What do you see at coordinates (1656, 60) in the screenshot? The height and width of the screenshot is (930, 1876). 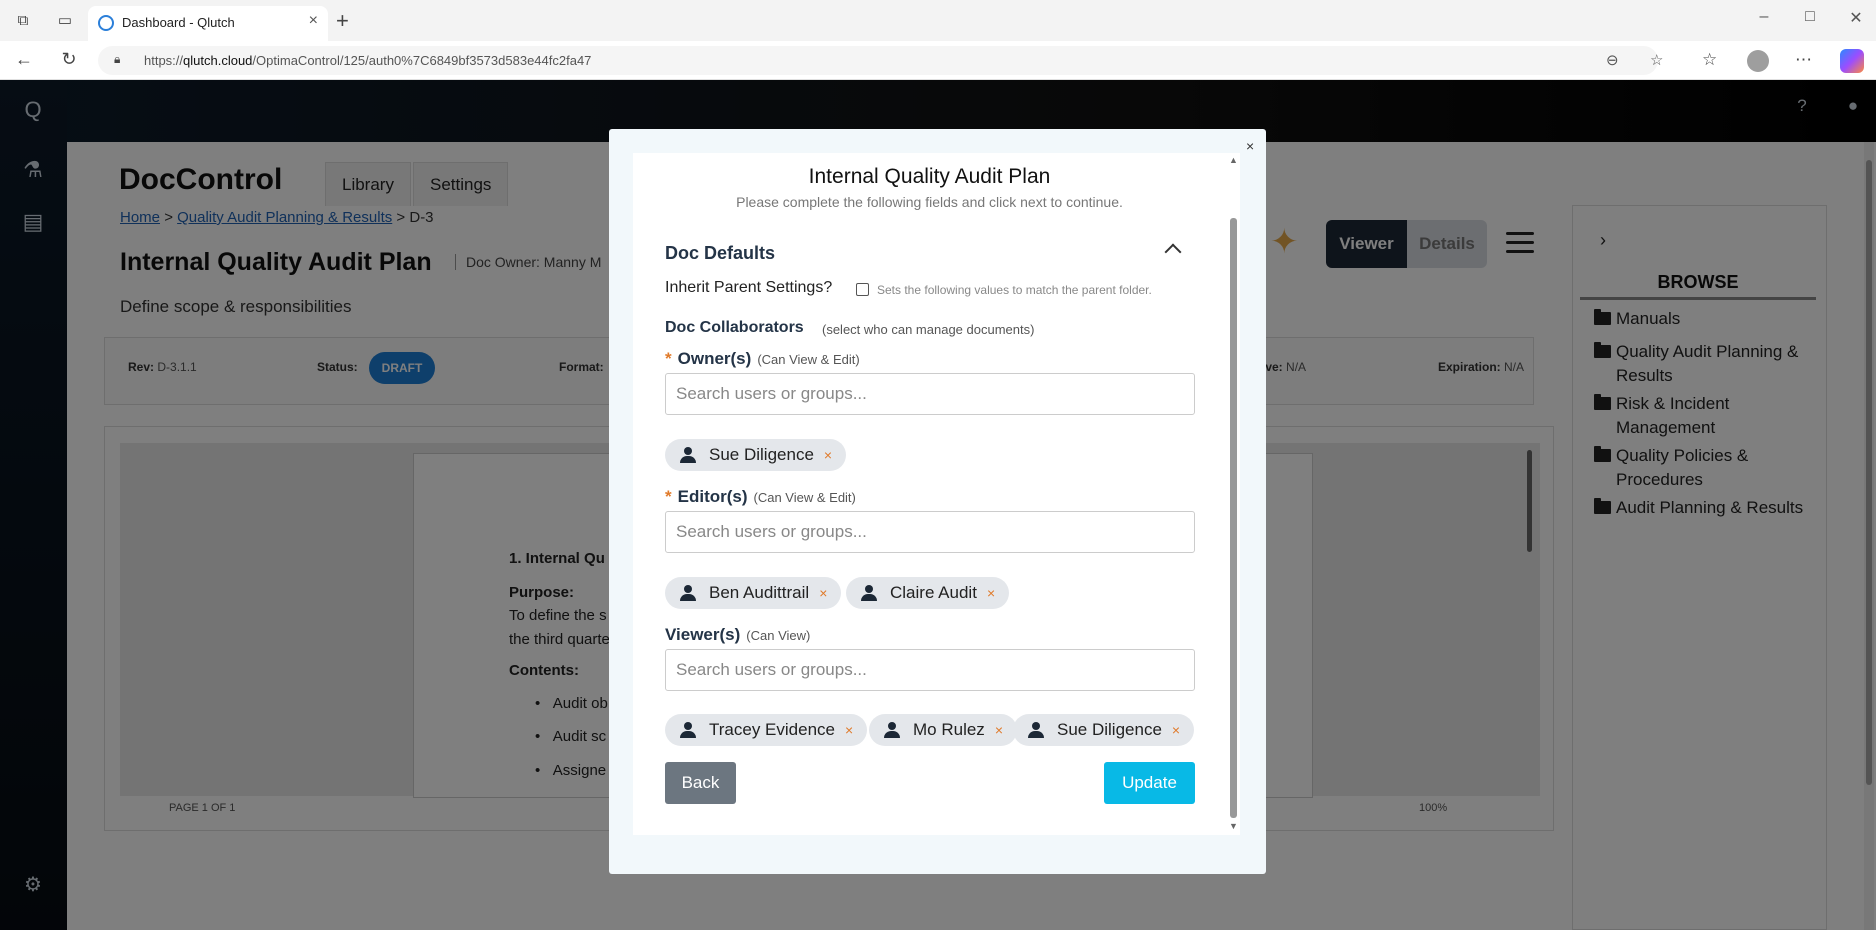 I see `favorite-star-icon: ☆` at bounding box center [1656, 60].